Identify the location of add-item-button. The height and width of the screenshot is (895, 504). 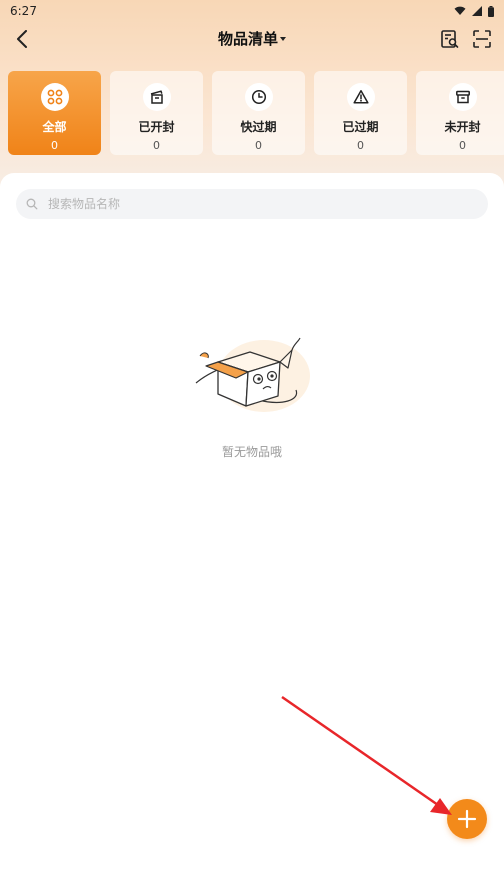
(467, 819).